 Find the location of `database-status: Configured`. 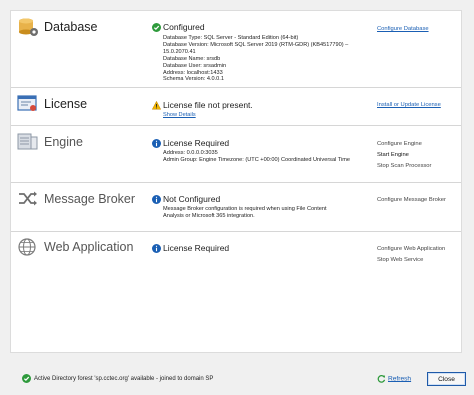

database-status: Configured is located at coordinates (184, 27).